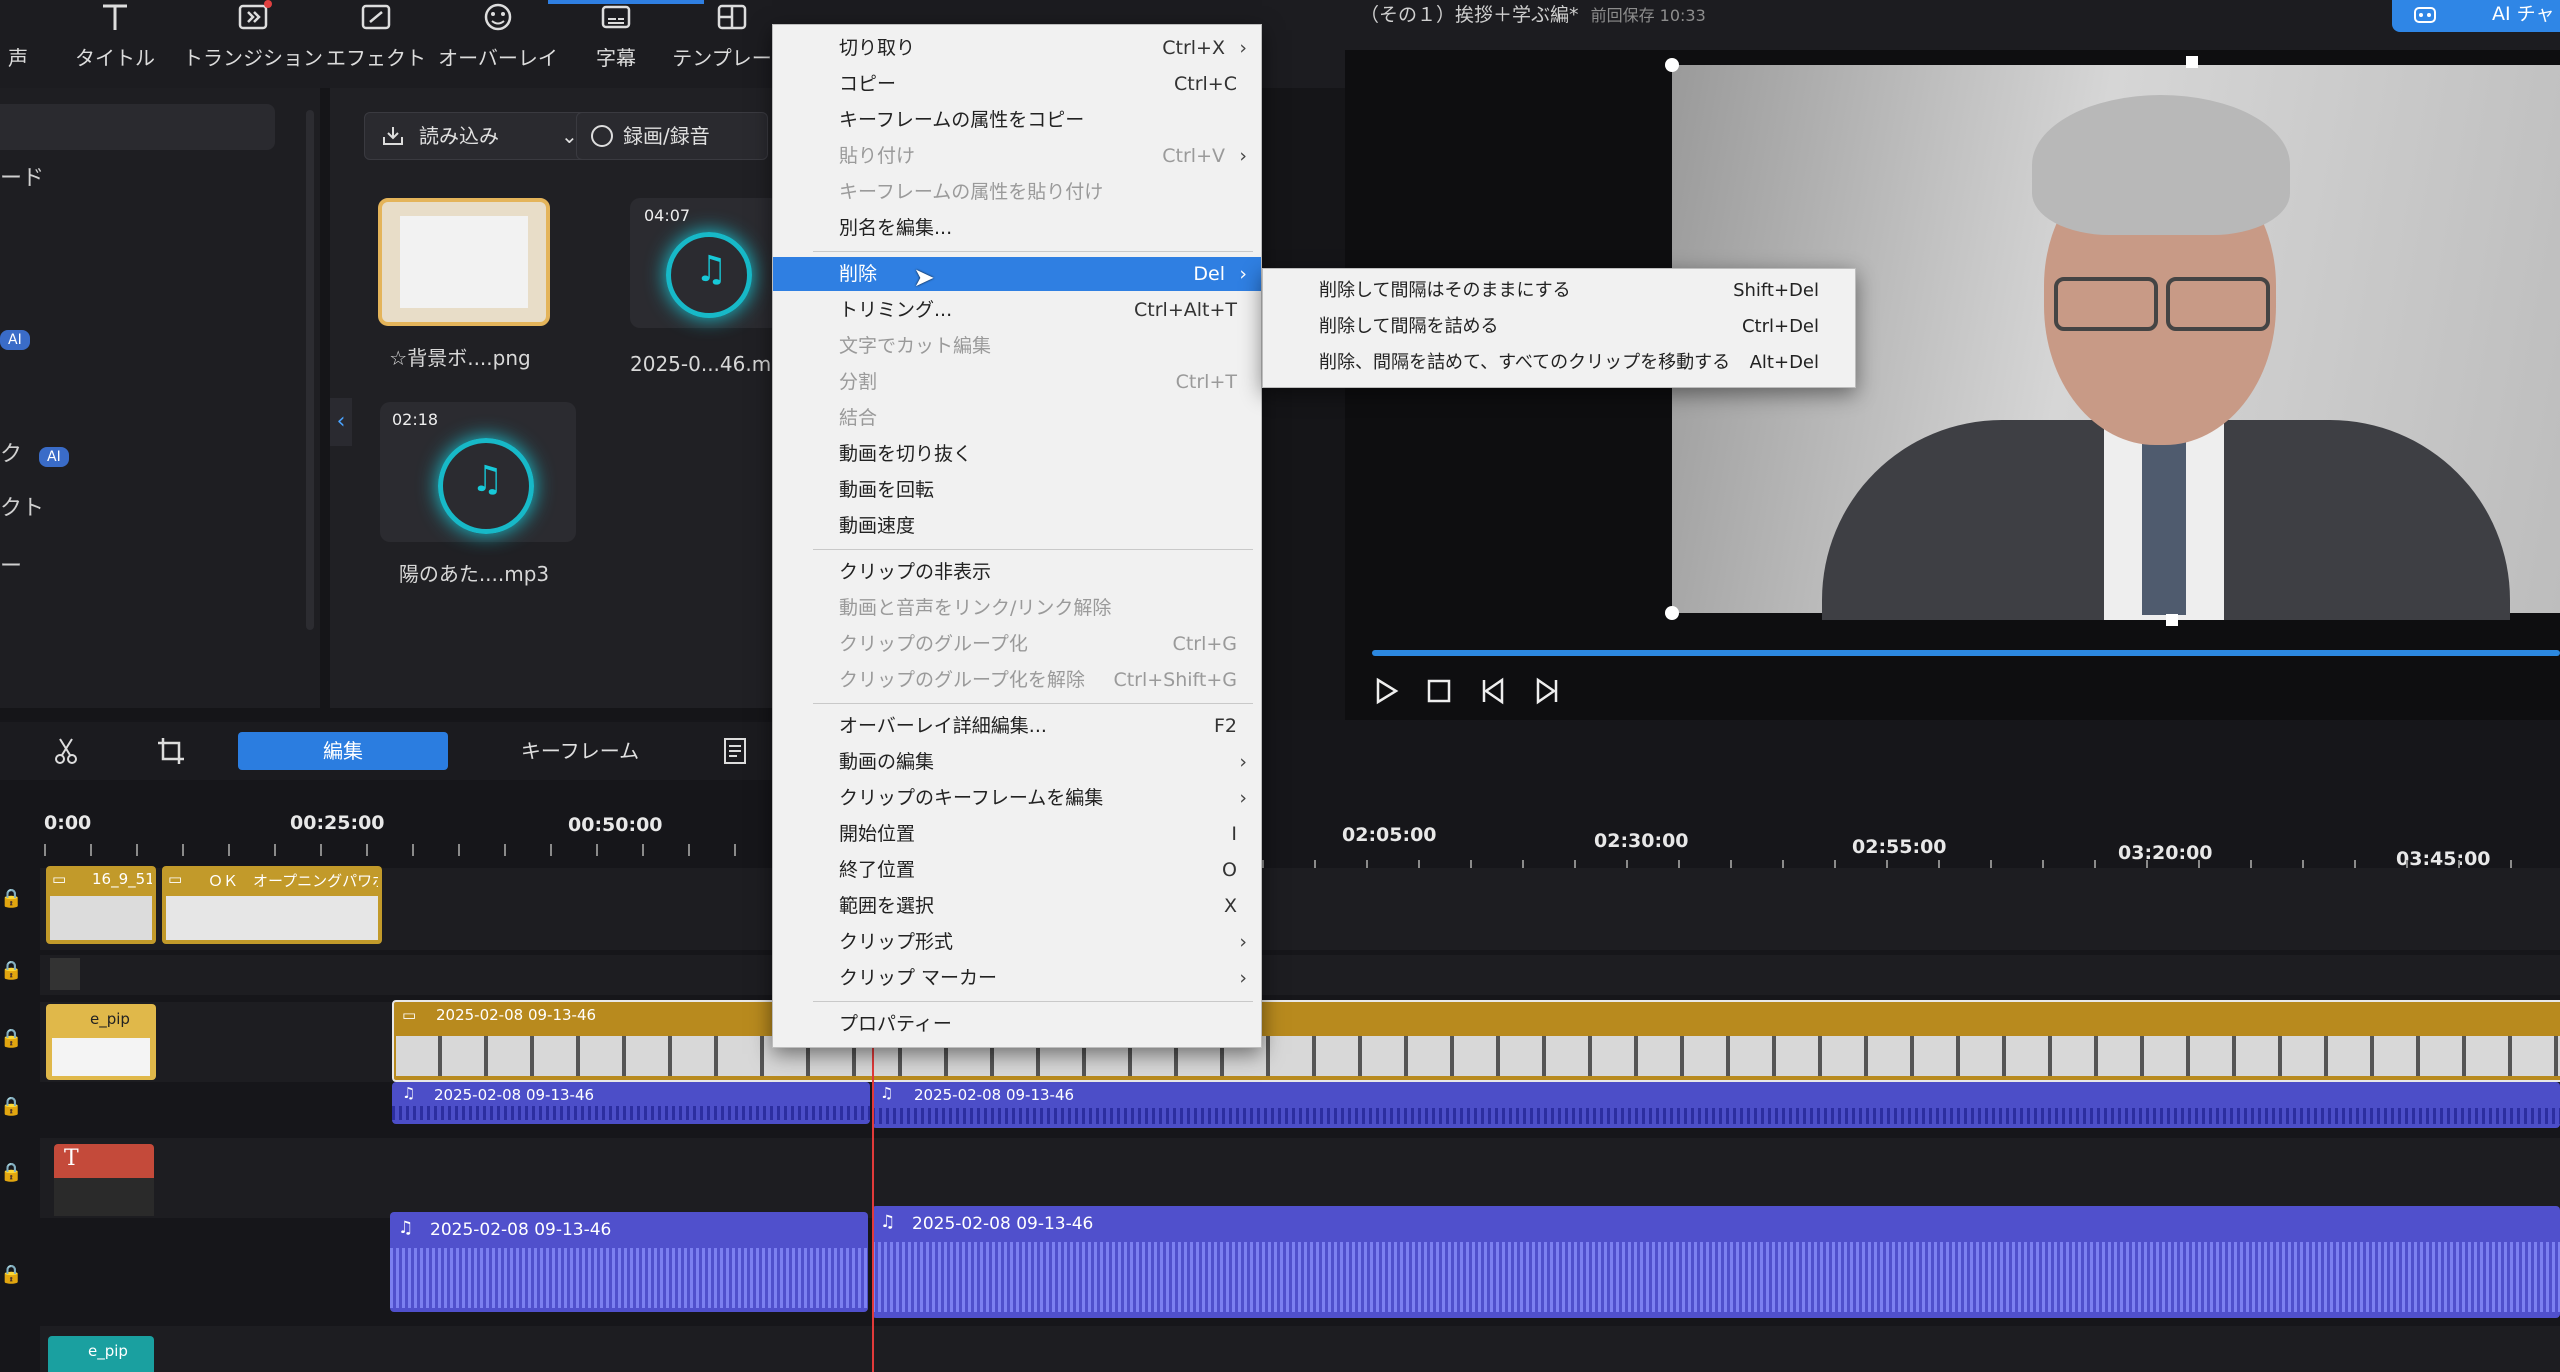 The width and height of the screenshot is (2560, 1372). Describe the element at coordinates (104, 1180) in the screenshot. I see `title-clip: T` at that location.